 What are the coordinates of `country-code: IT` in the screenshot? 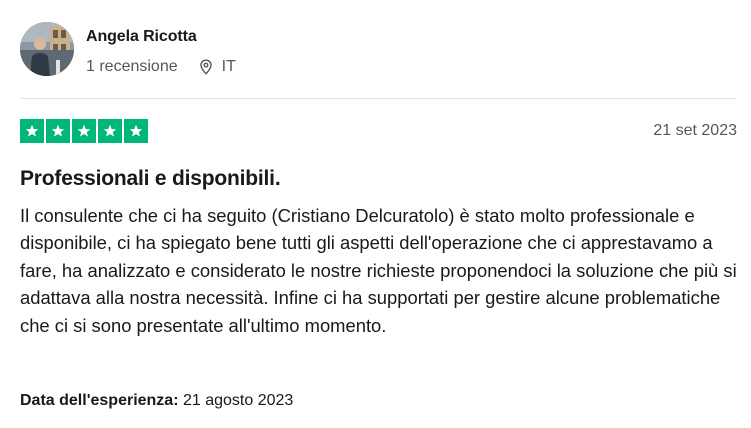 It's located at (228, 66).